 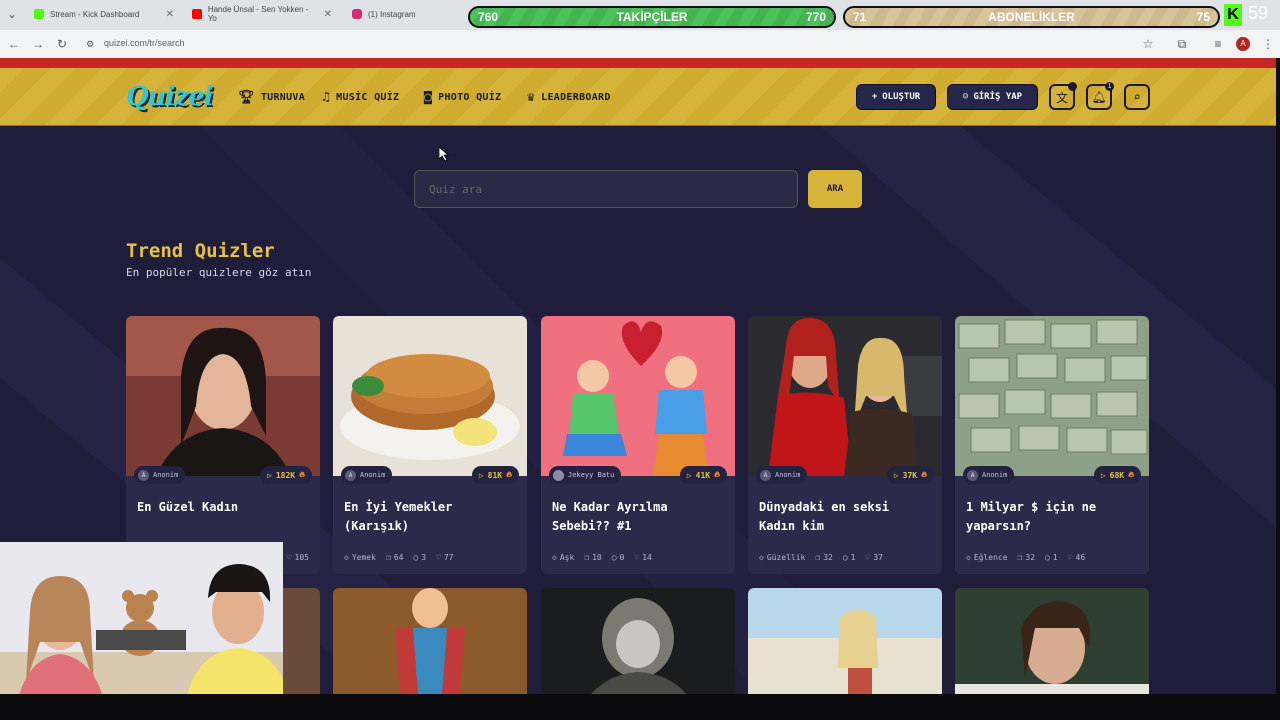 I want to click on back-arrow-icon: ←, so click(x=14, y=44).